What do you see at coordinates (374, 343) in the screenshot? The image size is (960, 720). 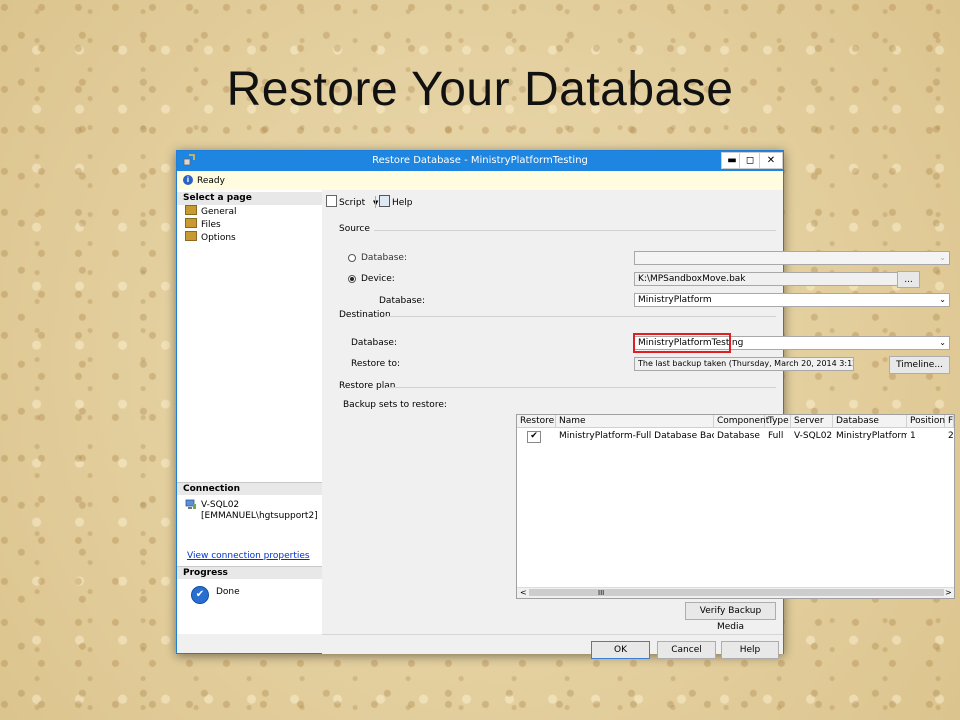 I see `destination-database-label: Database:` at bounding box center [374, 343].